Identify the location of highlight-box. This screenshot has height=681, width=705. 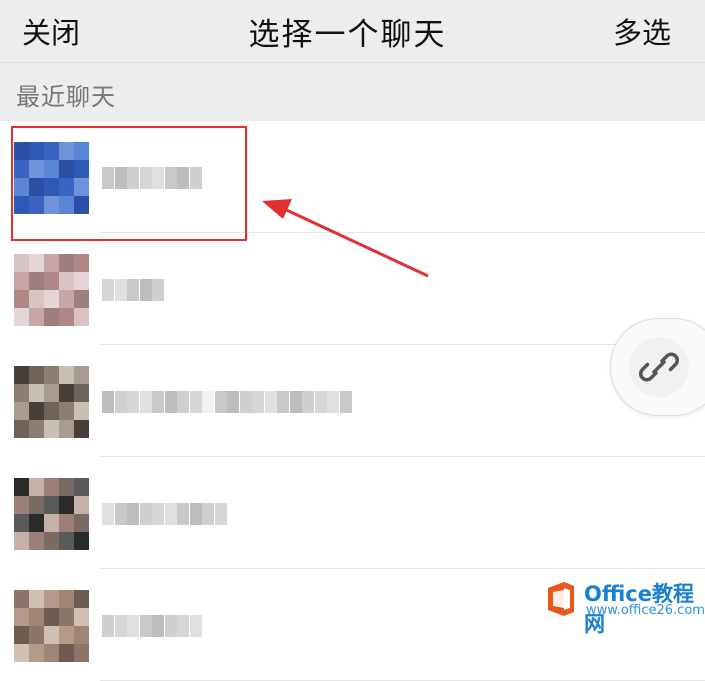
(129, 183).